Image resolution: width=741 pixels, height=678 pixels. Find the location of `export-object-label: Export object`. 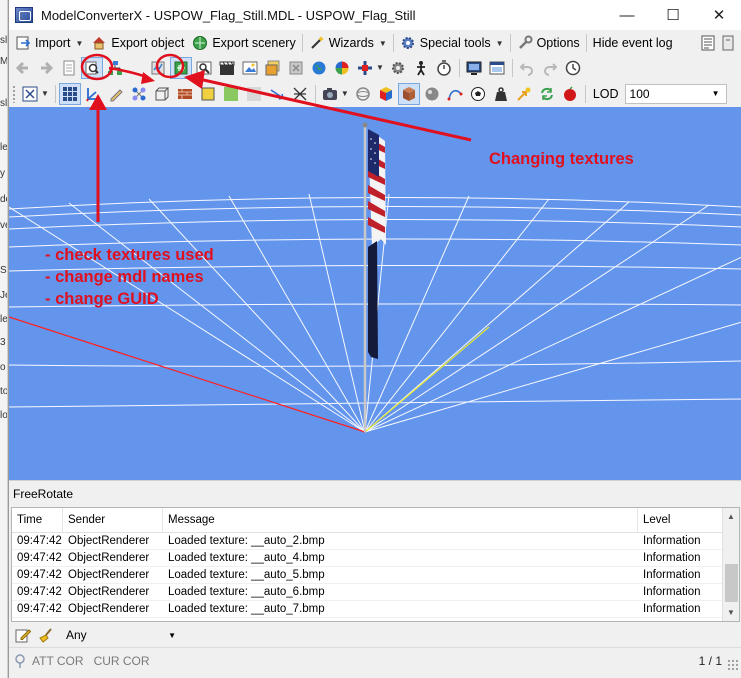

export-object-label: Export object is located at coordinates (148, 43).